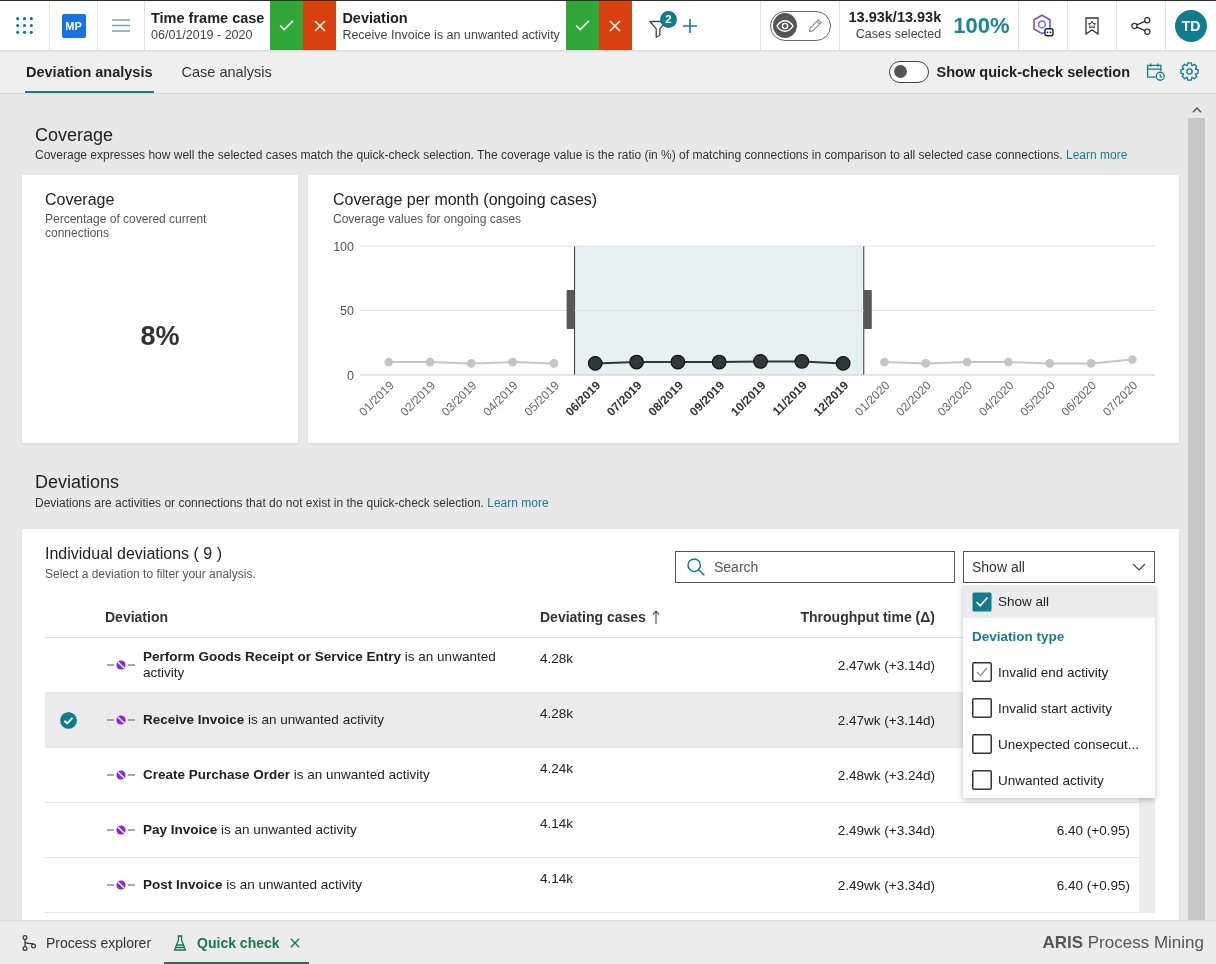 This screenshot has width=1216, height=964. I want to click on bottom-tab: Process explorer, so click(87, 942).